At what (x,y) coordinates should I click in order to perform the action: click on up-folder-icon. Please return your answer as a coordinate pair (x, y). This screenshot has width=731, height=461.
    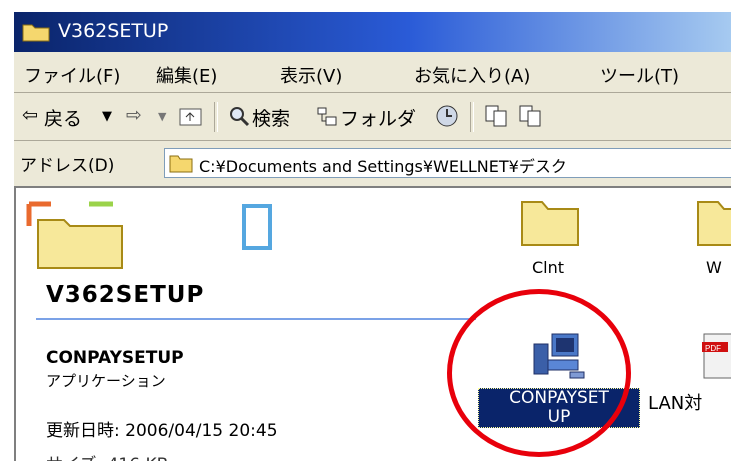
    Looking at the image, I should click on (191, 116).